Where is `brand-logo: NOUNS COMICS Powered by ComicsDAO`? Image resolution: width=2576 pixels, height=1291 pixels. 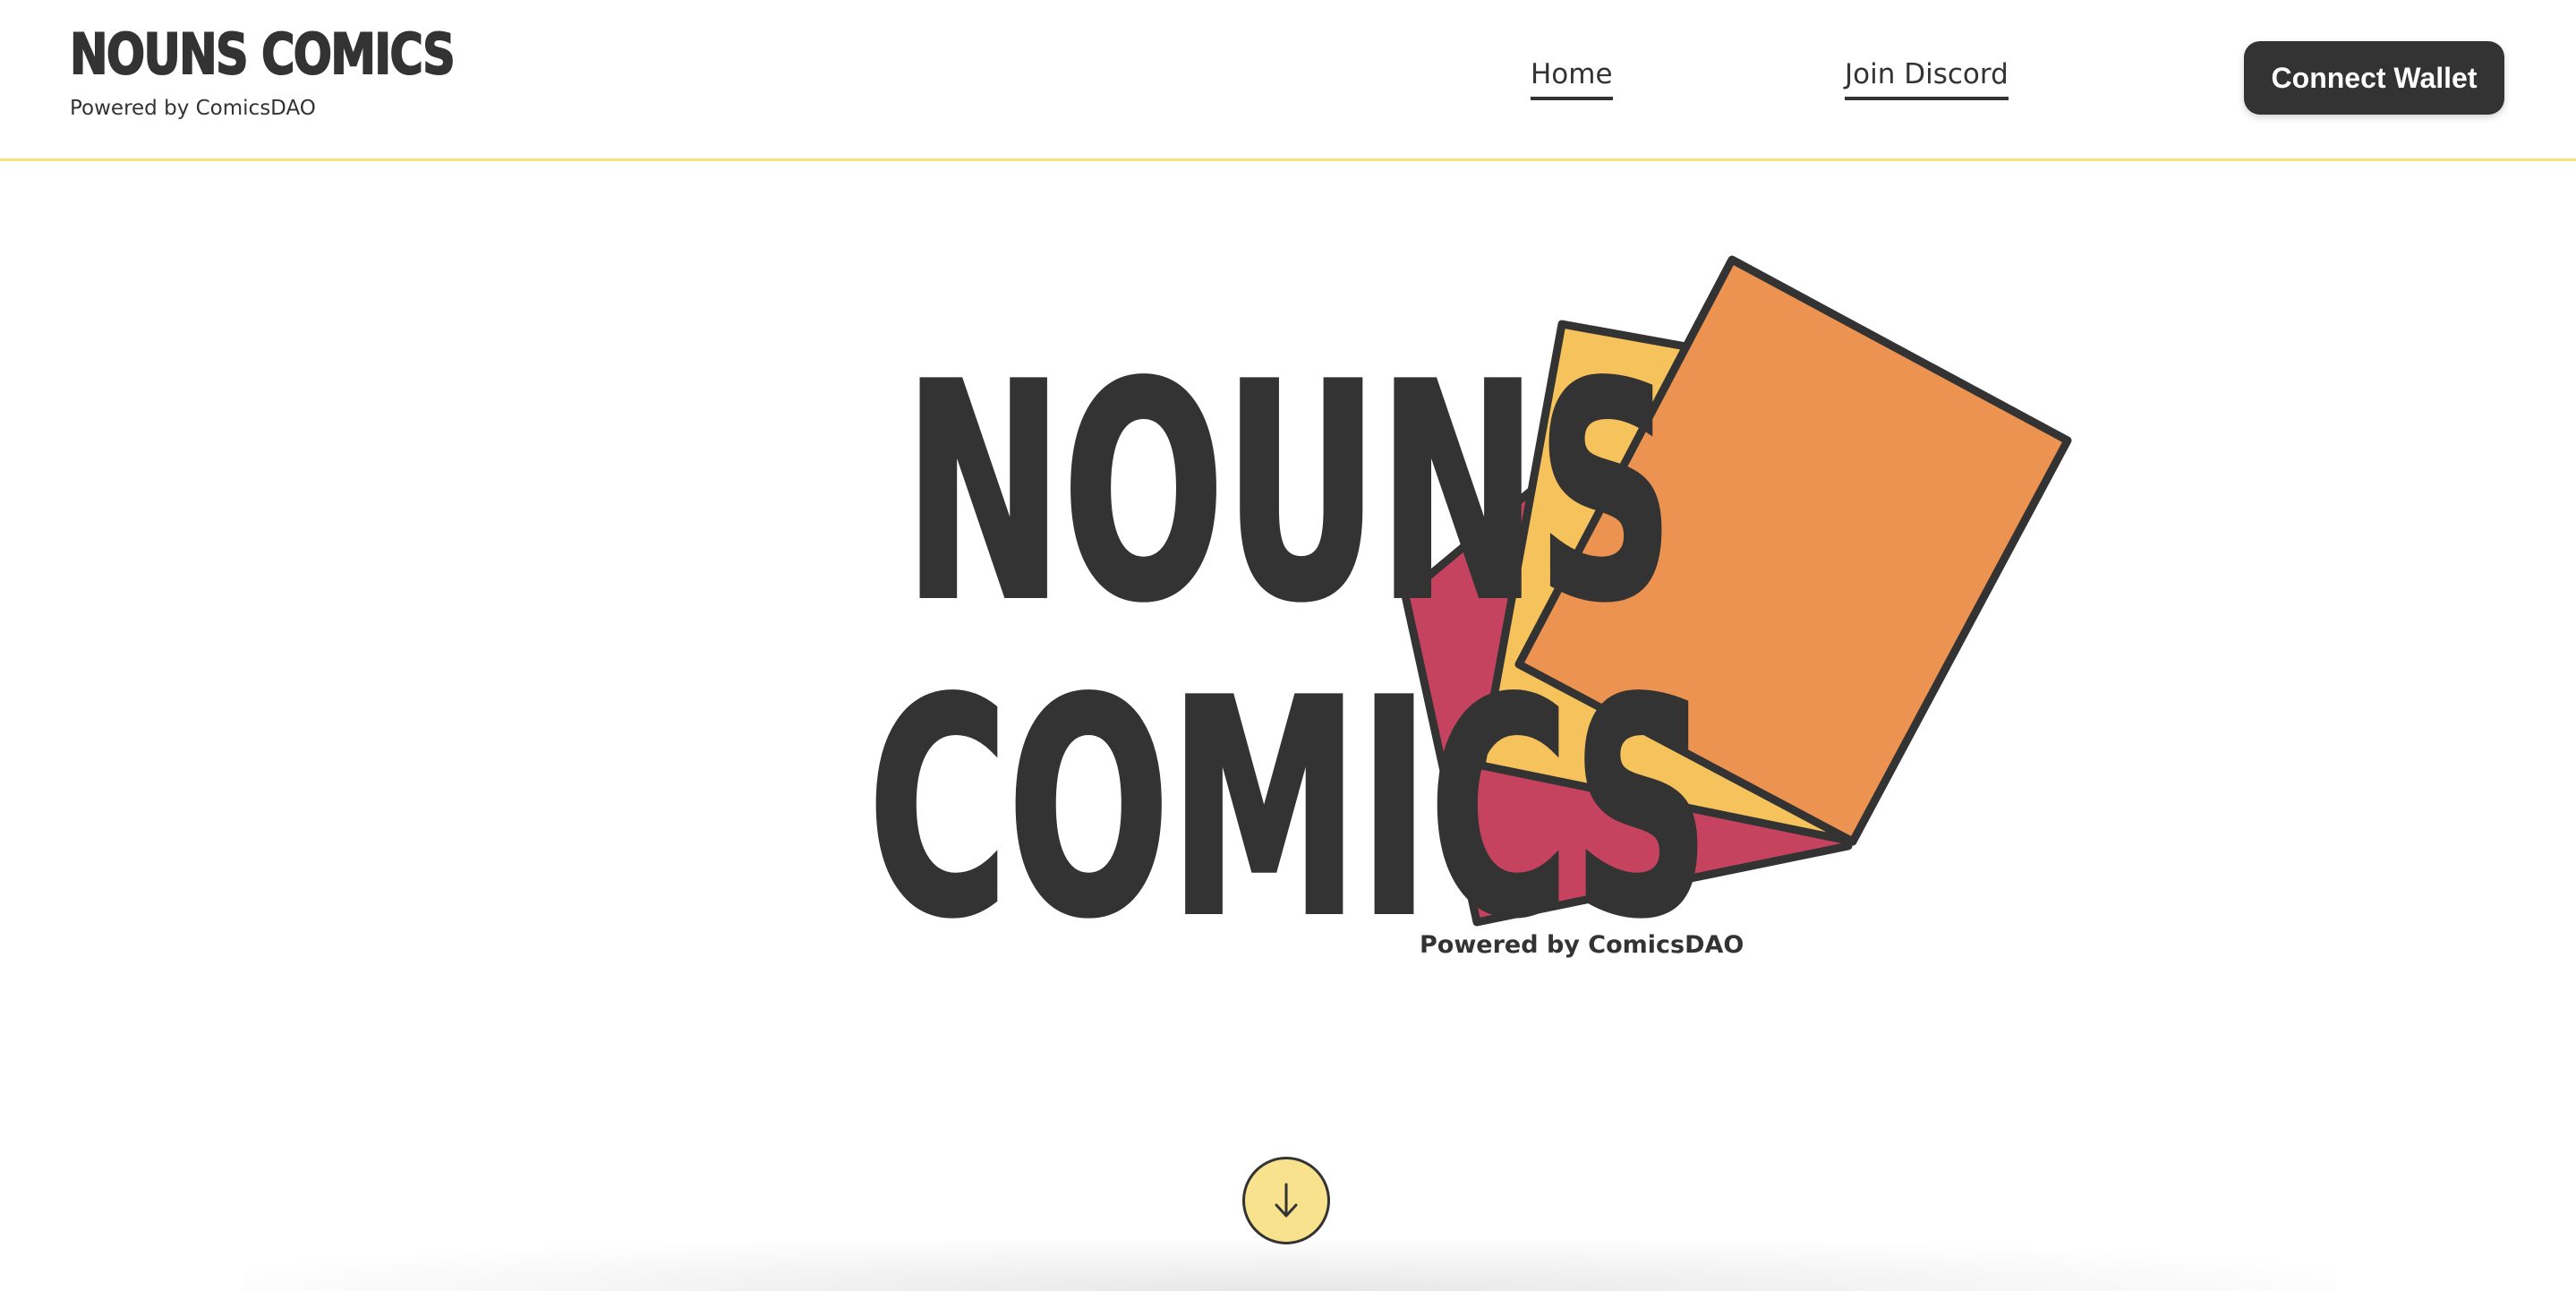
brand-logo: NOUNS COMICS Powered by ComicsDAO is located at coordinates (303, 71).